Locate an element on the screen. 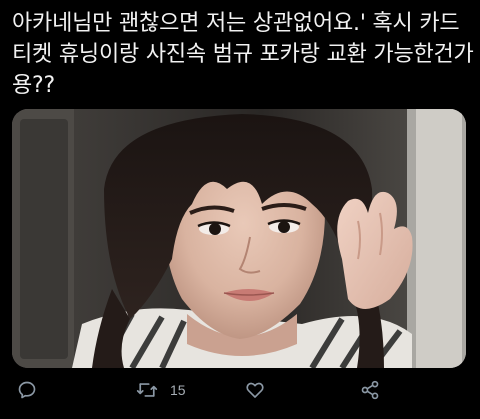  like-button is located at coordinates (255, 390).